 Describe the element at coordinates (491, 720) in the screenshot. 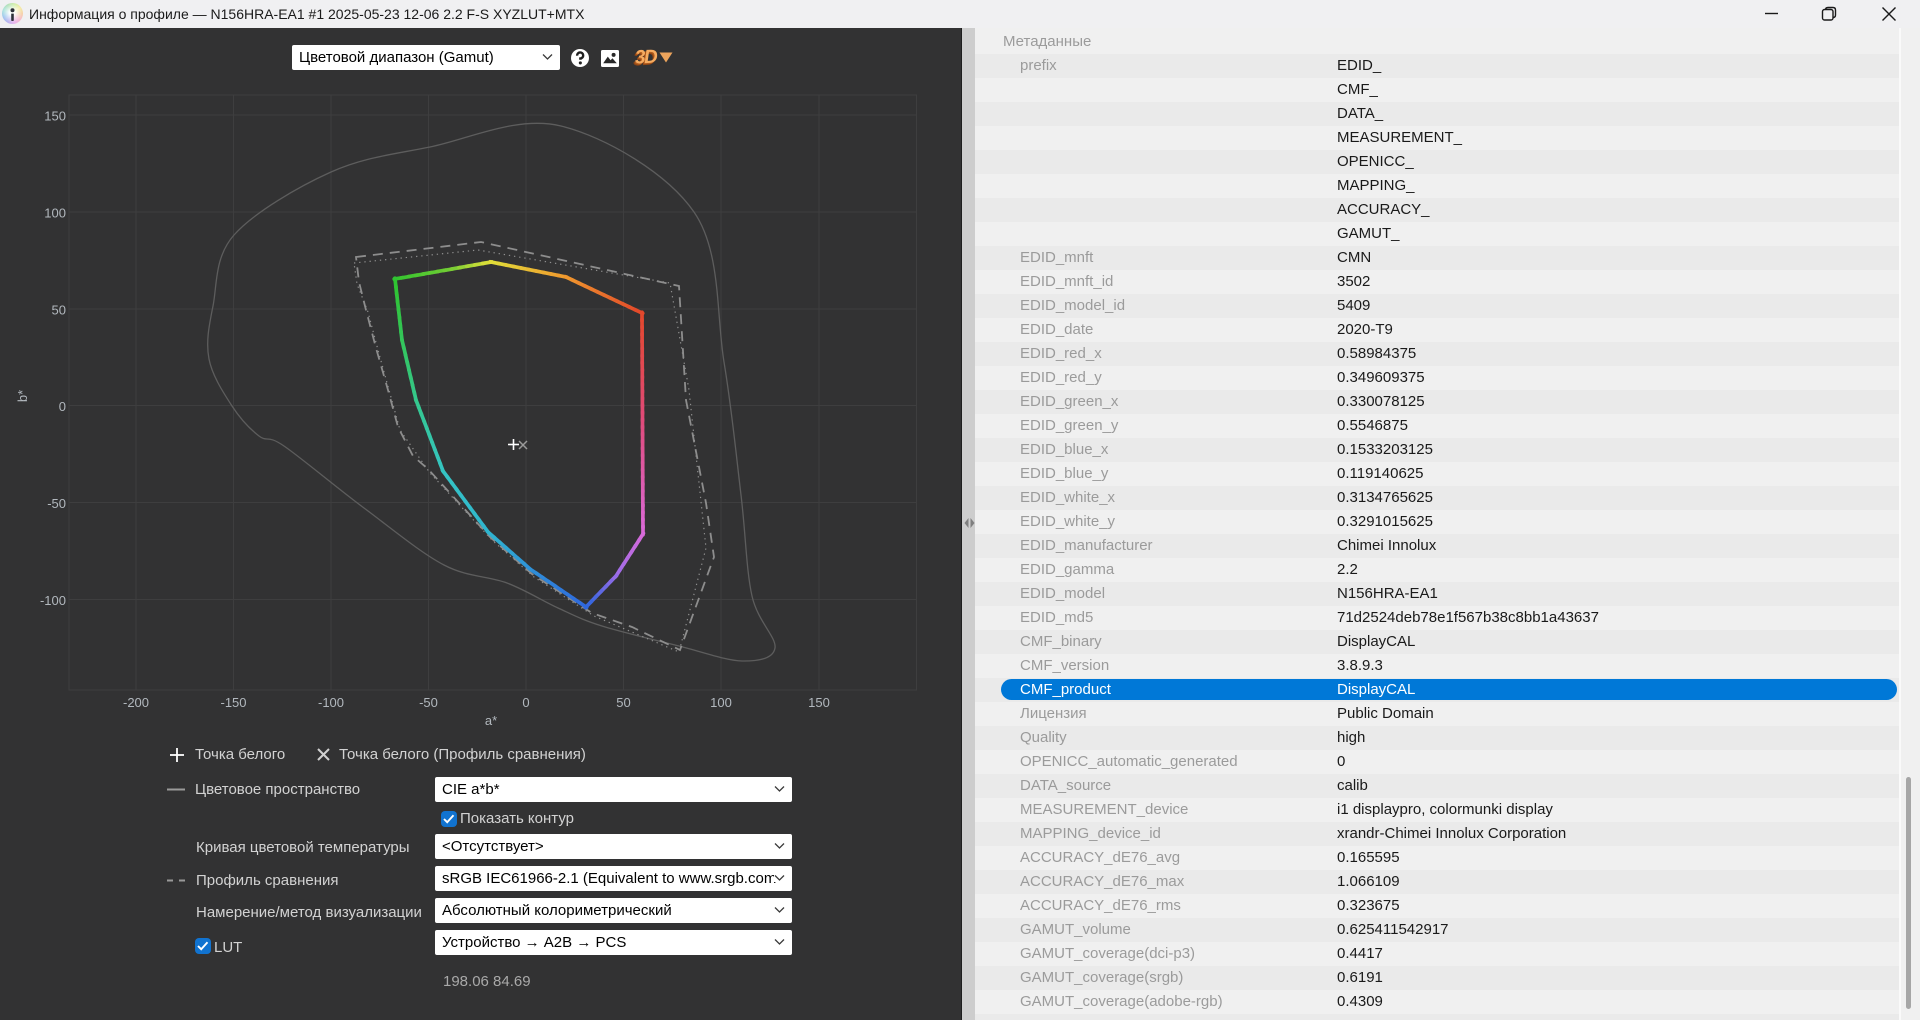

I see `svg-text: a*` at that location.